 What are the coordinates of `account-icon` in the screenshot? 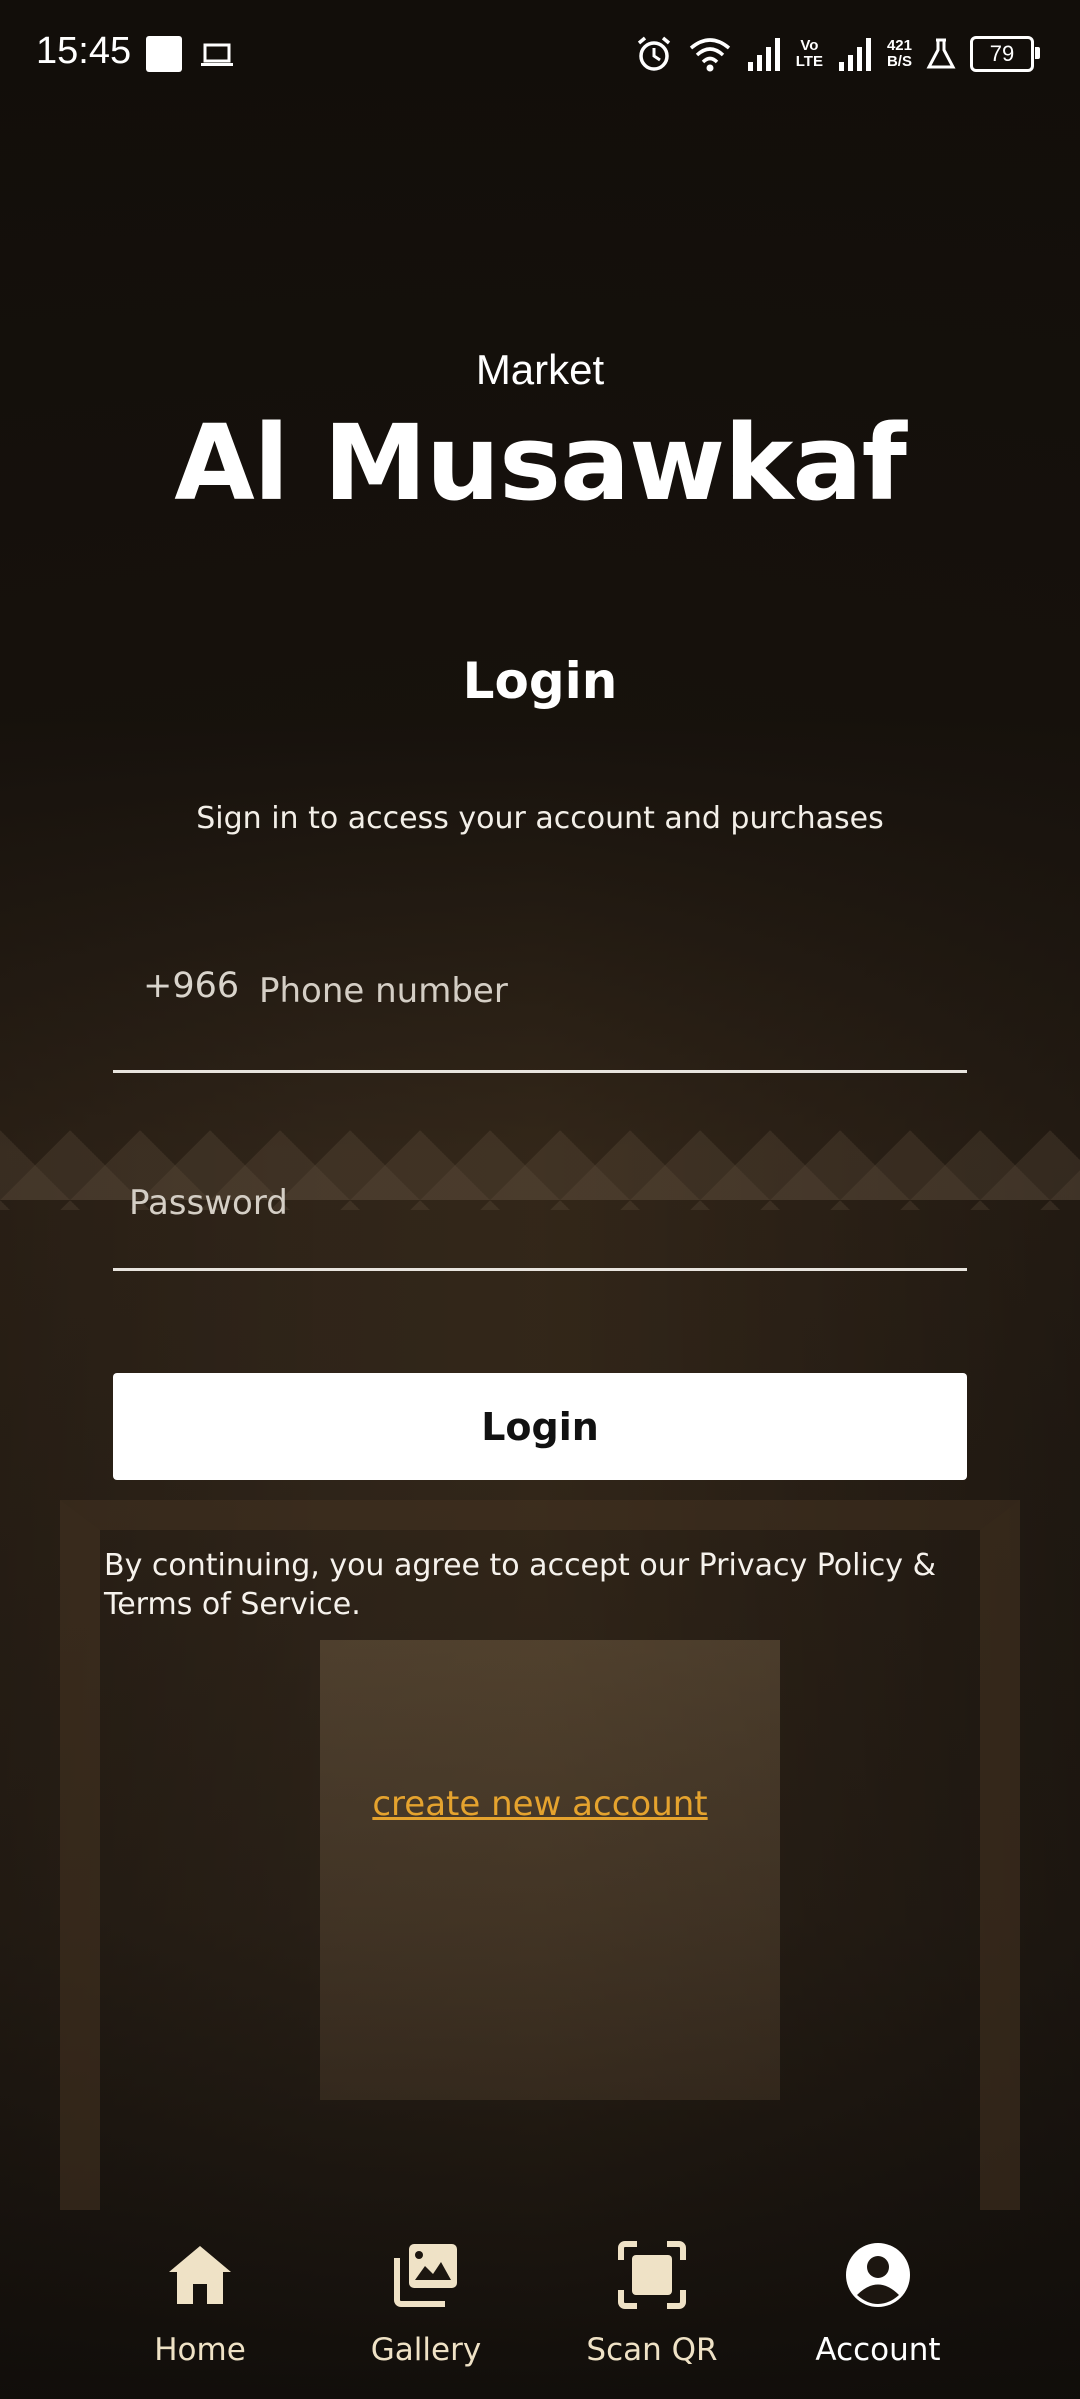 It's located at (878, 2275).